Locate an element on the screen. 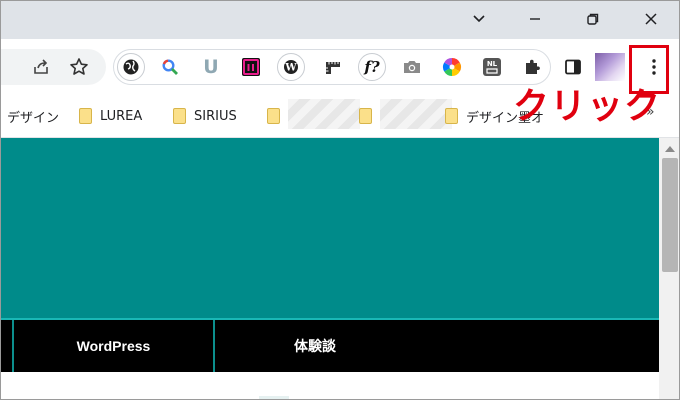 This screenshot has width=680, height=400. close-button is located at coordinates (651, 19).